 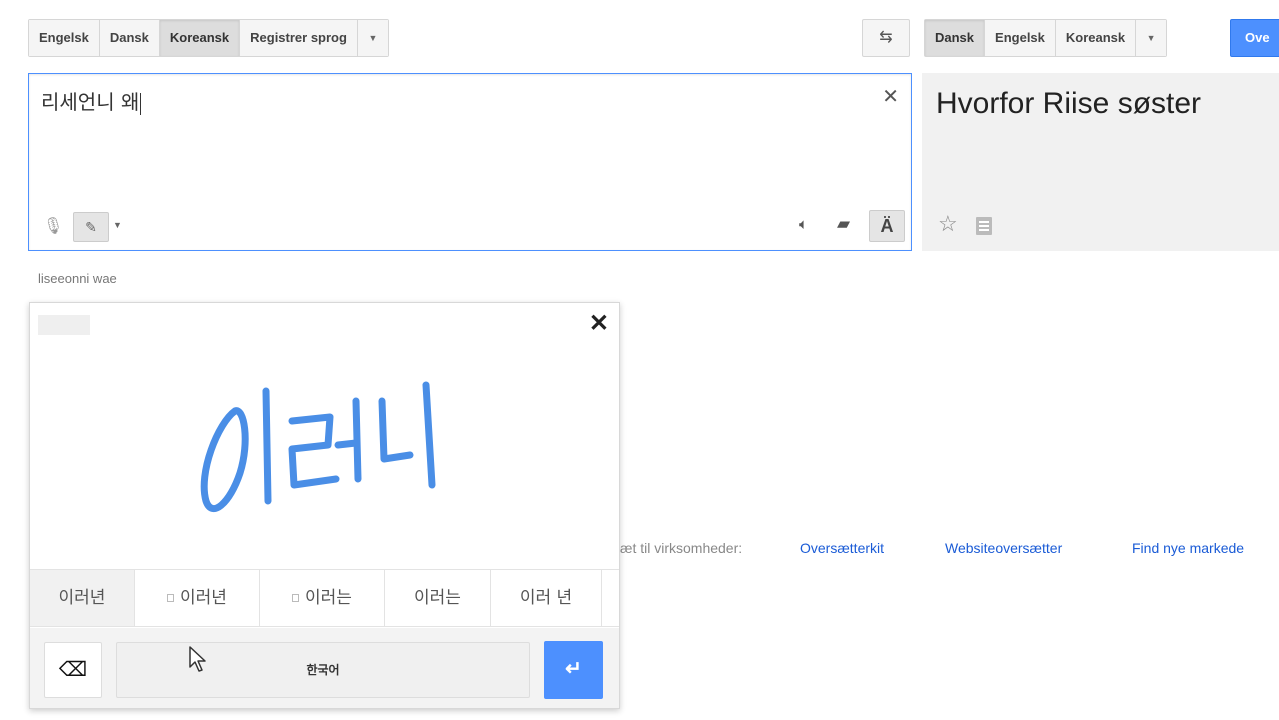 I want to click on source-lang-dropdown: ▼, so click(x=372, y=38).